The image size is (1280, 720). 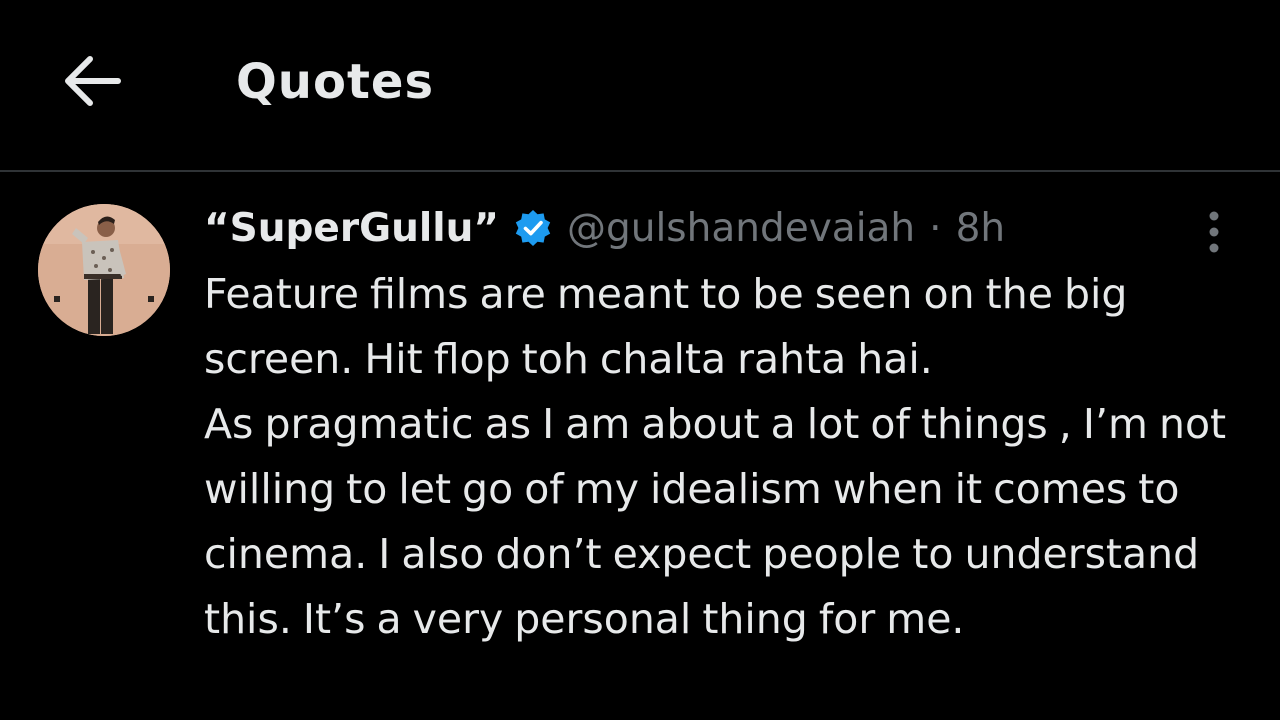 I want to click on more-vertical-icon, so click(x=1214, y=232).